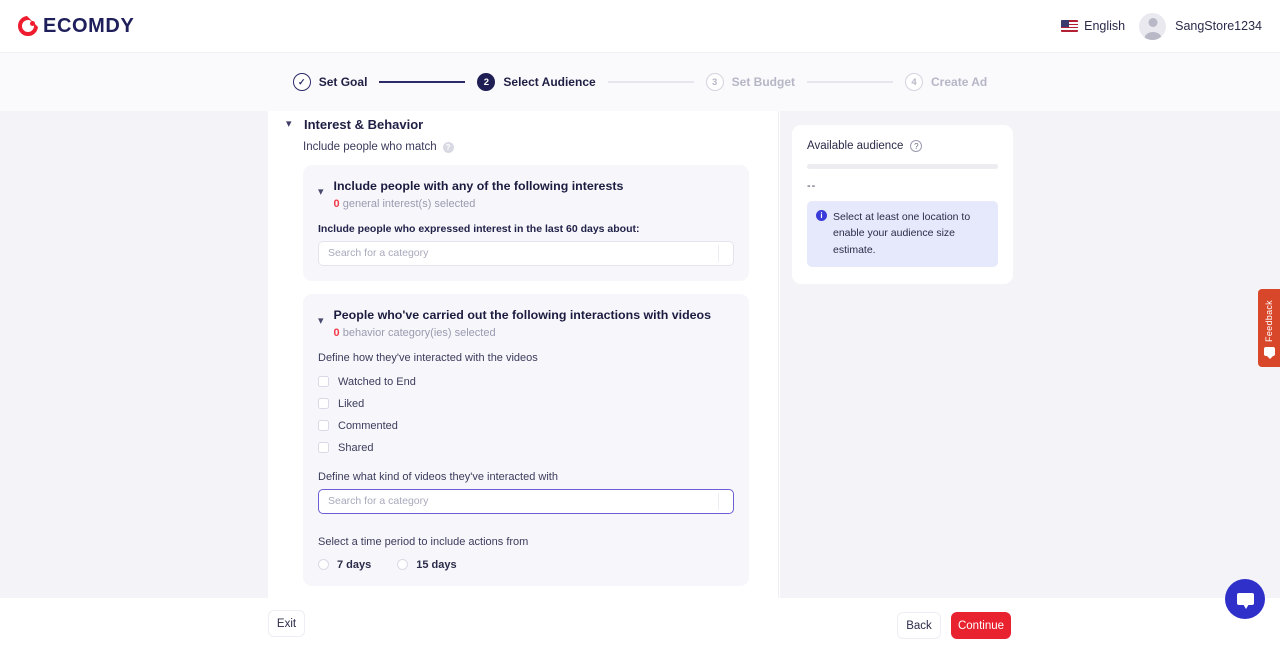 The width and height of the screenshot is (1280, 649). What do you see at coordinates (364, 124) in the screenshot?
I see `page-title: Interest & Behavior` at bounding box center [364, 124].